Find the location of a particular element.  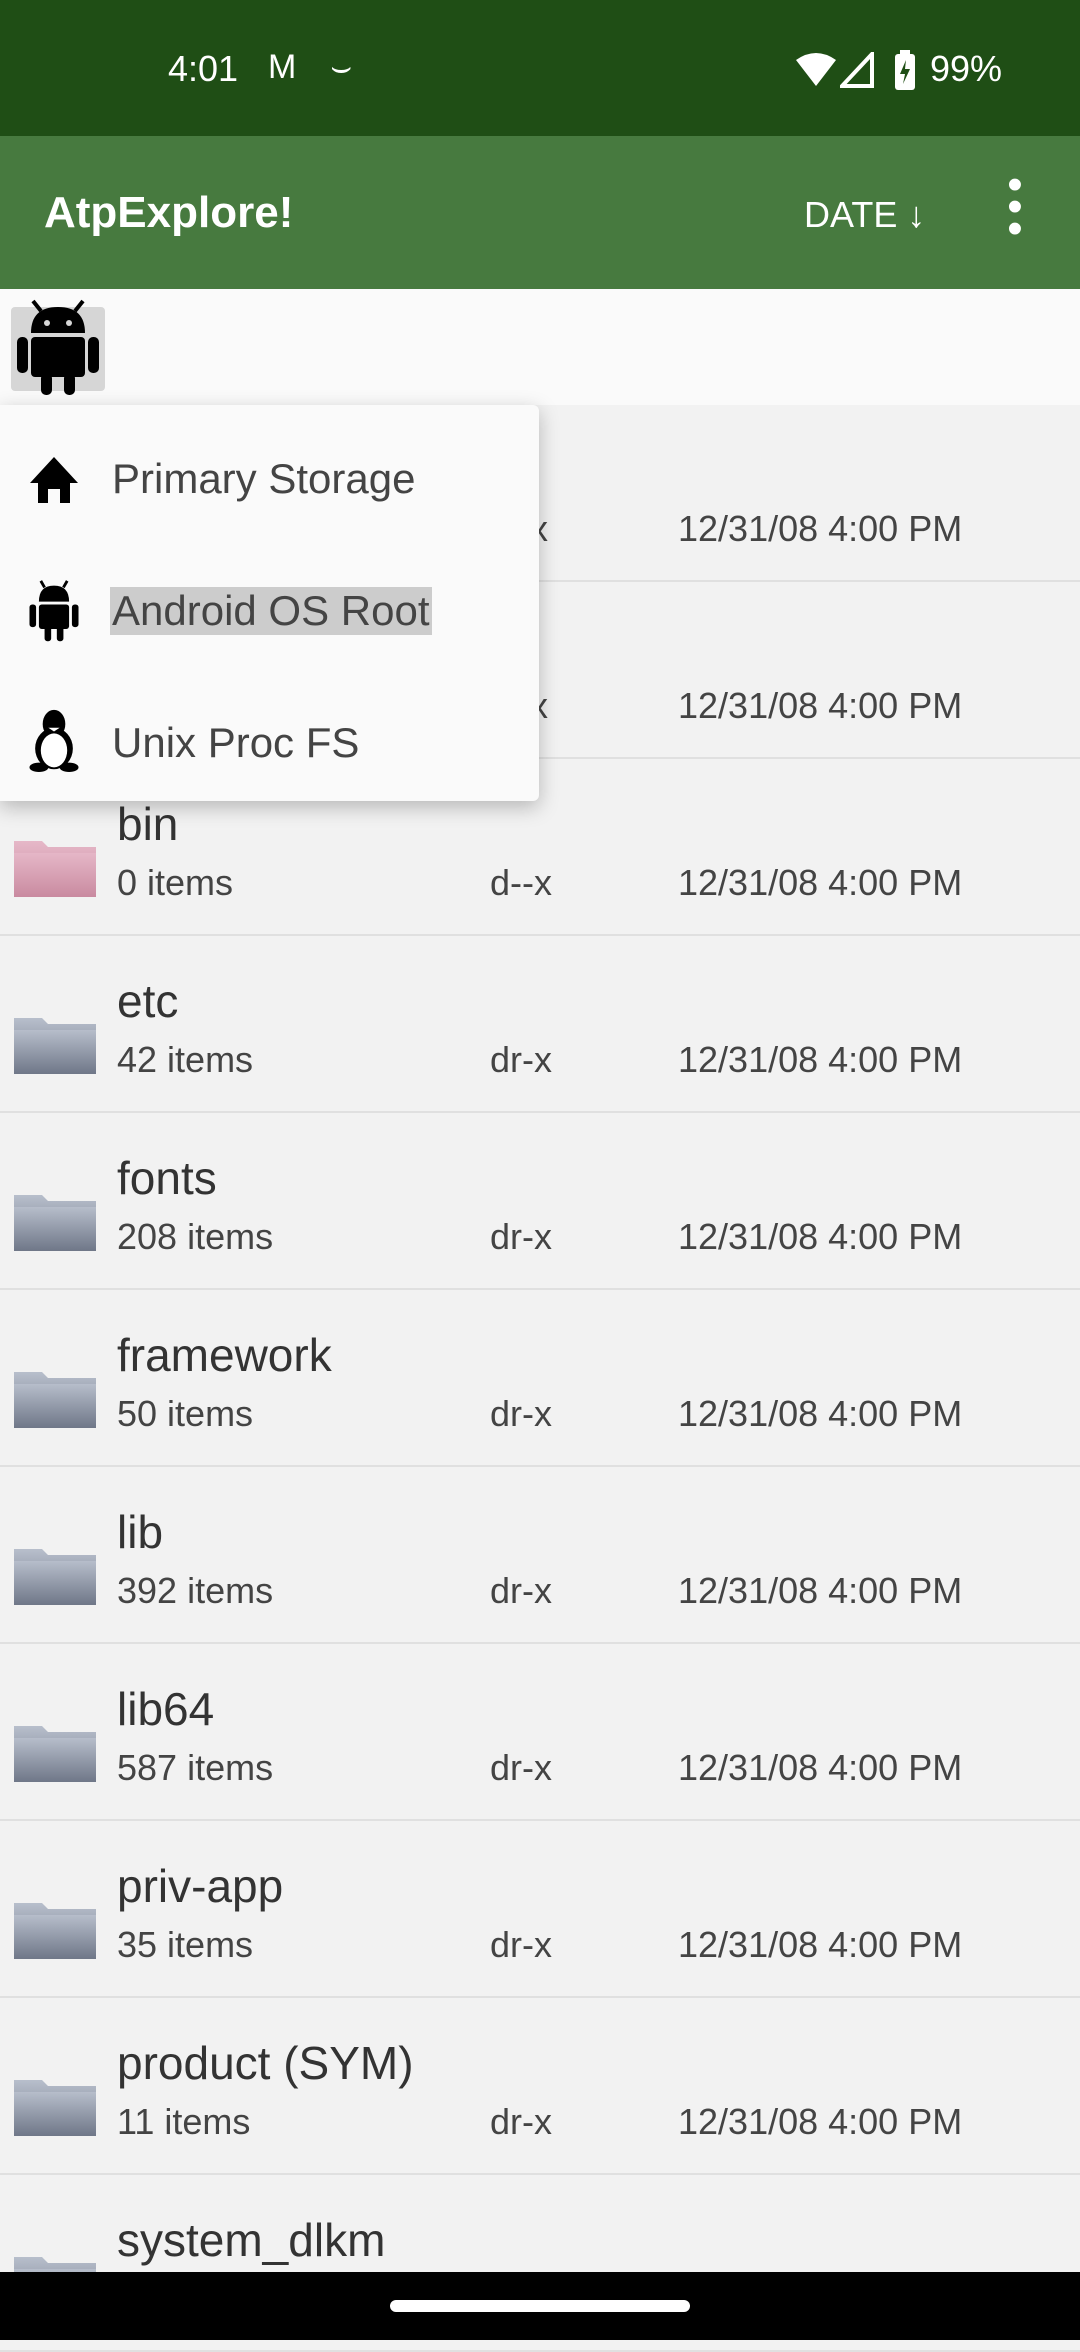

app-title: AtpExplore! is located at coordinates (169, 212).